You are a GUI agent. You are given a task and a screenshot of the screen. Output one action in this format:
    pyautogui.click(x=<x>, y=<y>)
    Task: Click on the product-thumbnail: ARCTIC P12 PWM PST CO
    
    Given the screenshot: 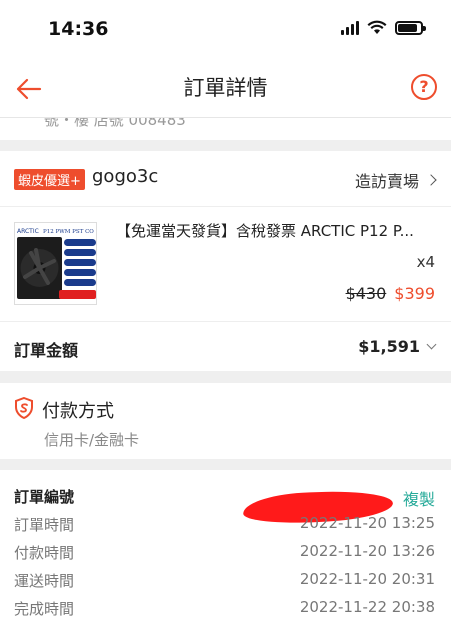 What is the action you would take?
    pyautogui.click(x=55, y=263)
    